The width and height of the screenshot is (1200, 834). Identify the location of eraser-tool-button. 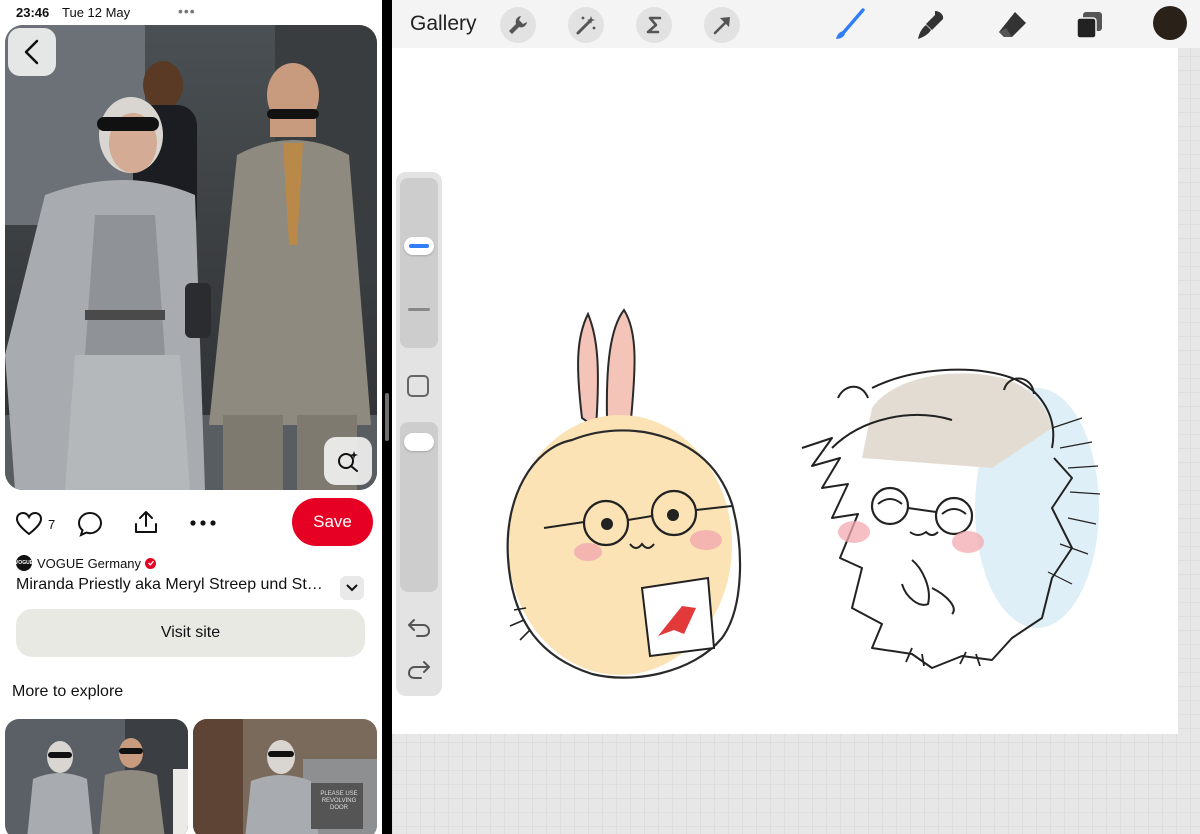
(1012, 25).